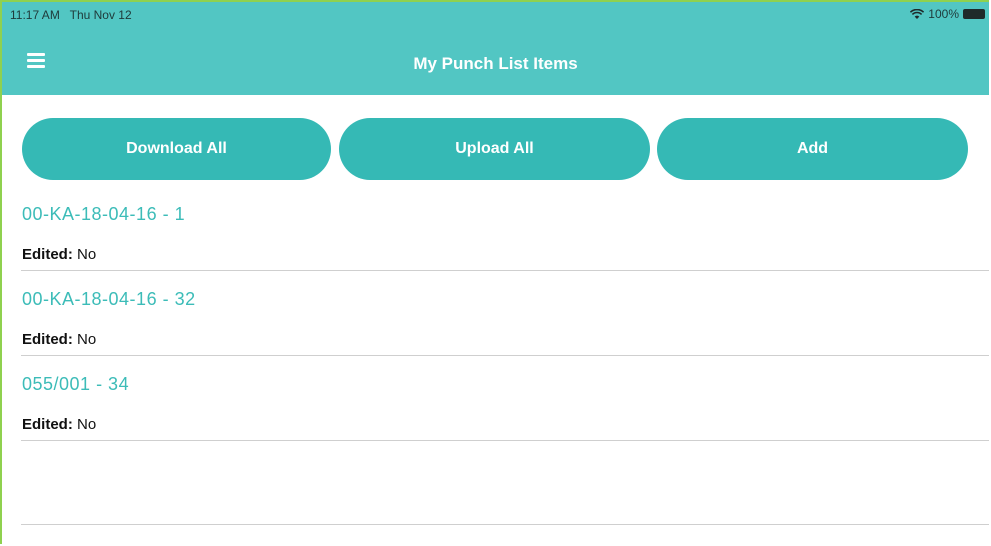 The width and height of the screenshot is (991, 546). What do you see at coordinates (505, 320) in the screenshot?
I see `list-item: 00-KA-18-04-16 - 32 Edited: No` at bounding box center [505, 320].